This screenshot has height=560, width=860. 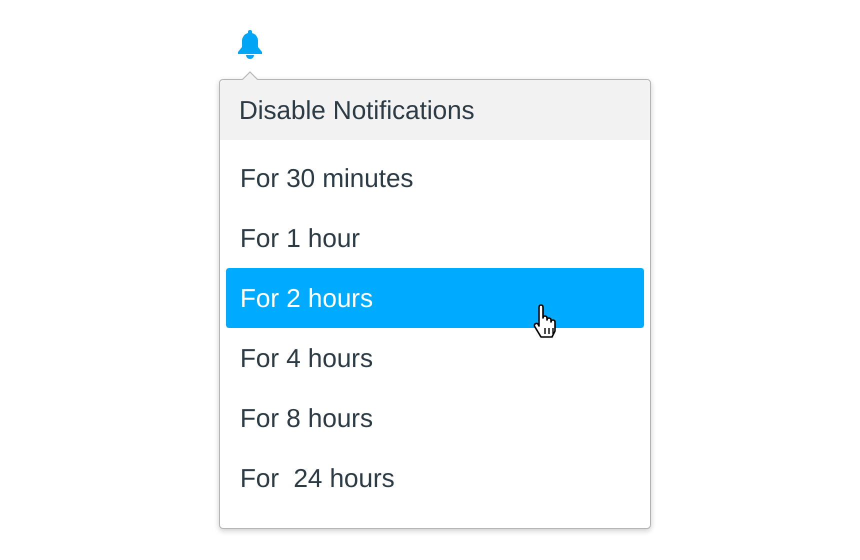 What do you see at coordinates (357, 110) in the screenshot?
I see `menu-title: Disable Notifications` at bounding box center [357, 110].